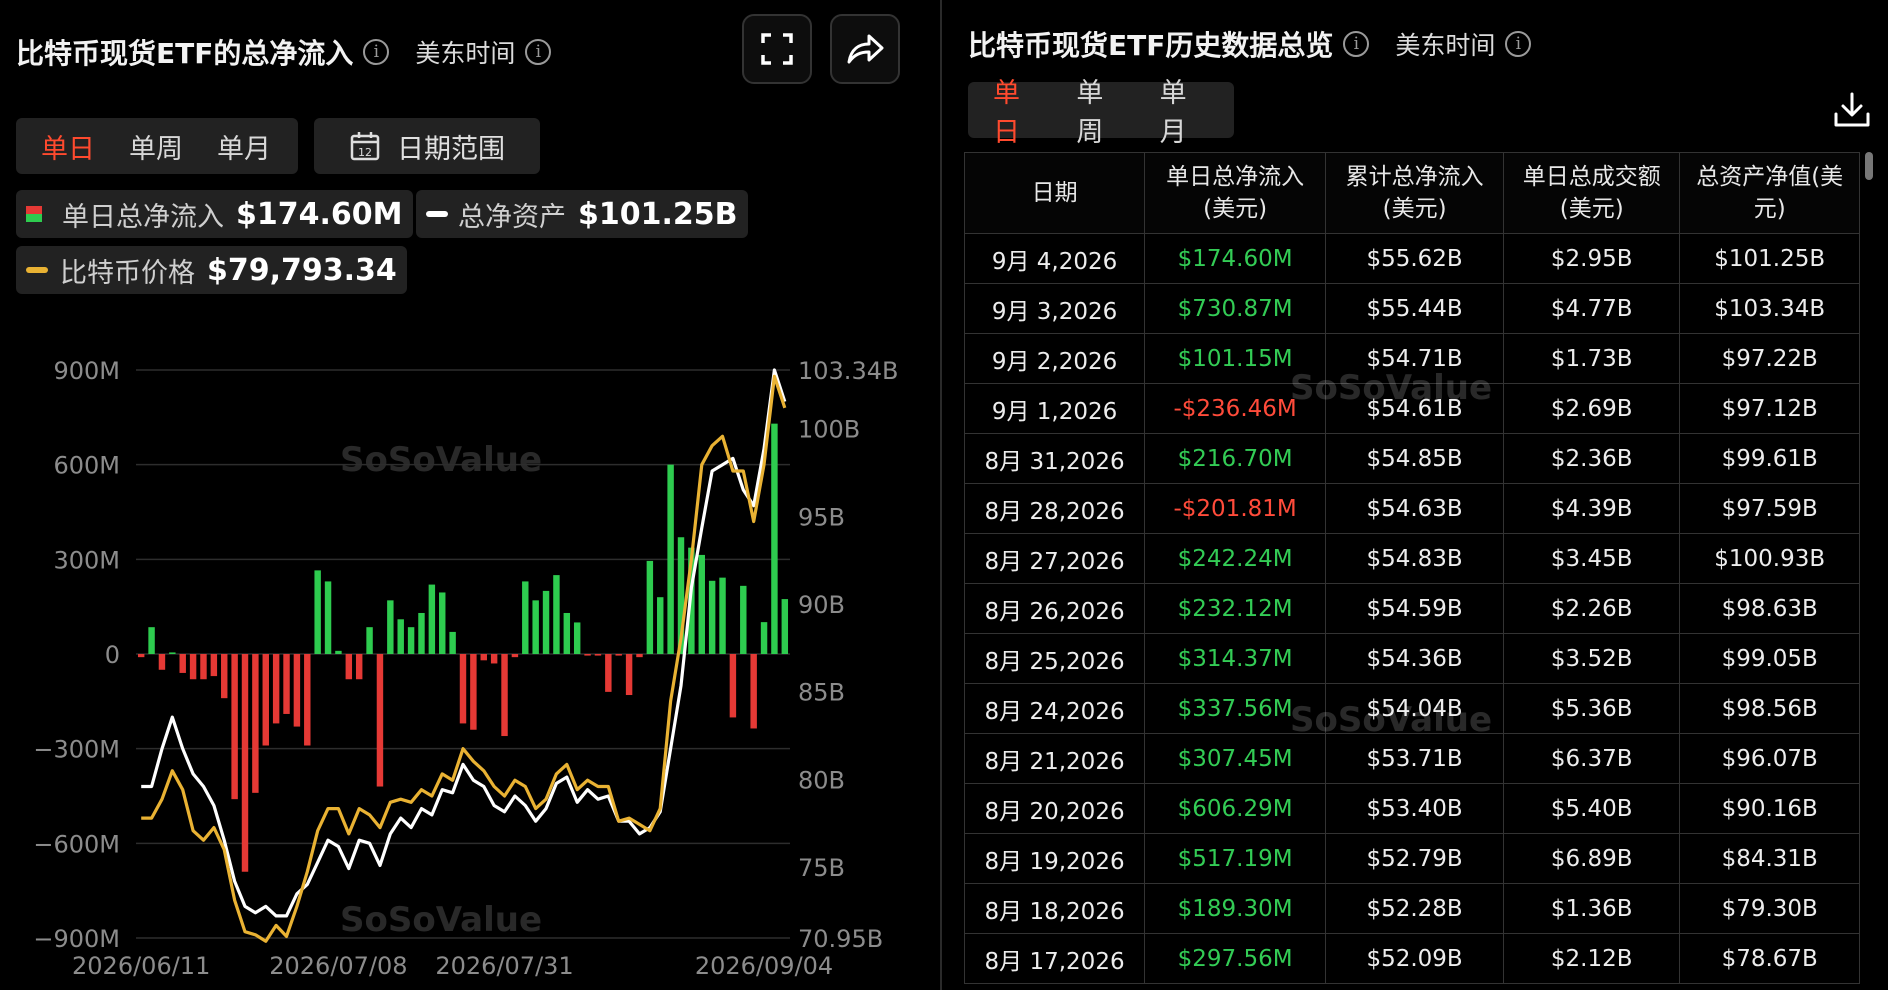  What do you see at coordinates (1235, 558) in the screenshot?
I see `value-cell: $242.24M` at bounding box center [1235, 558].